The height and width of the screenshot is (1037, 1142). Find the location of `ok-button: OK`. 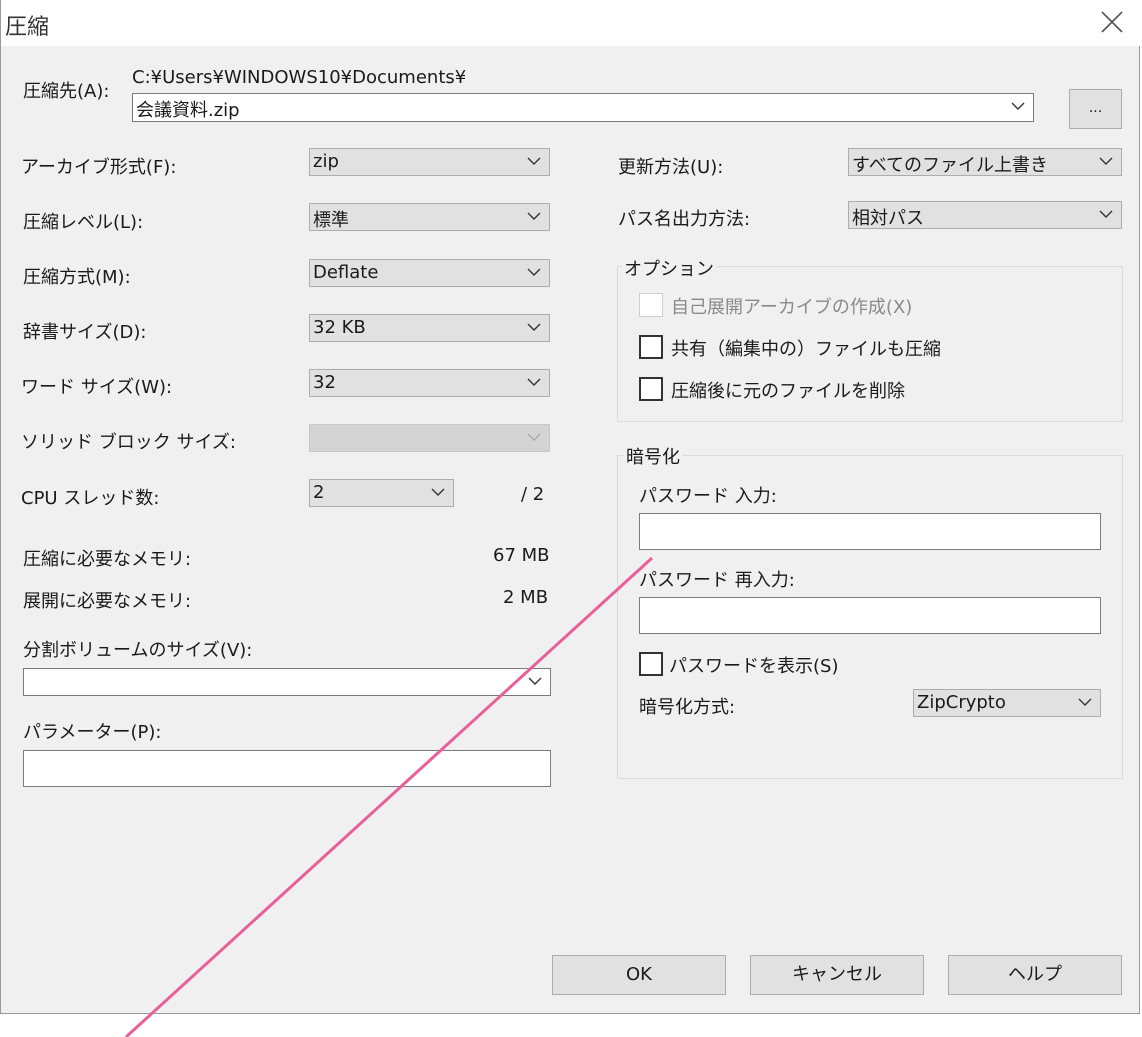

ok-button: OK is located at coordinates (639, 975).